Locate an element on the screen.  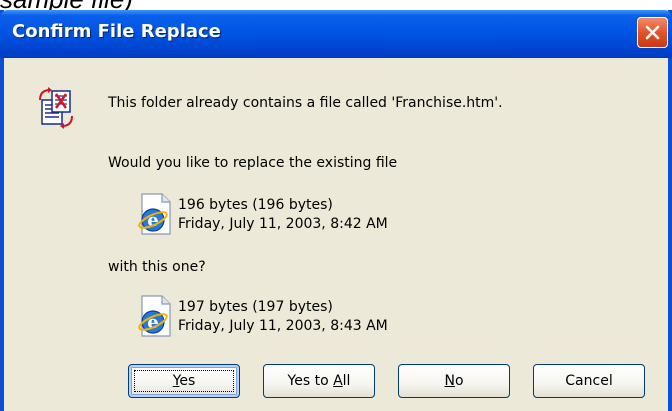
no-button: No is located at coordinates (454, 381).